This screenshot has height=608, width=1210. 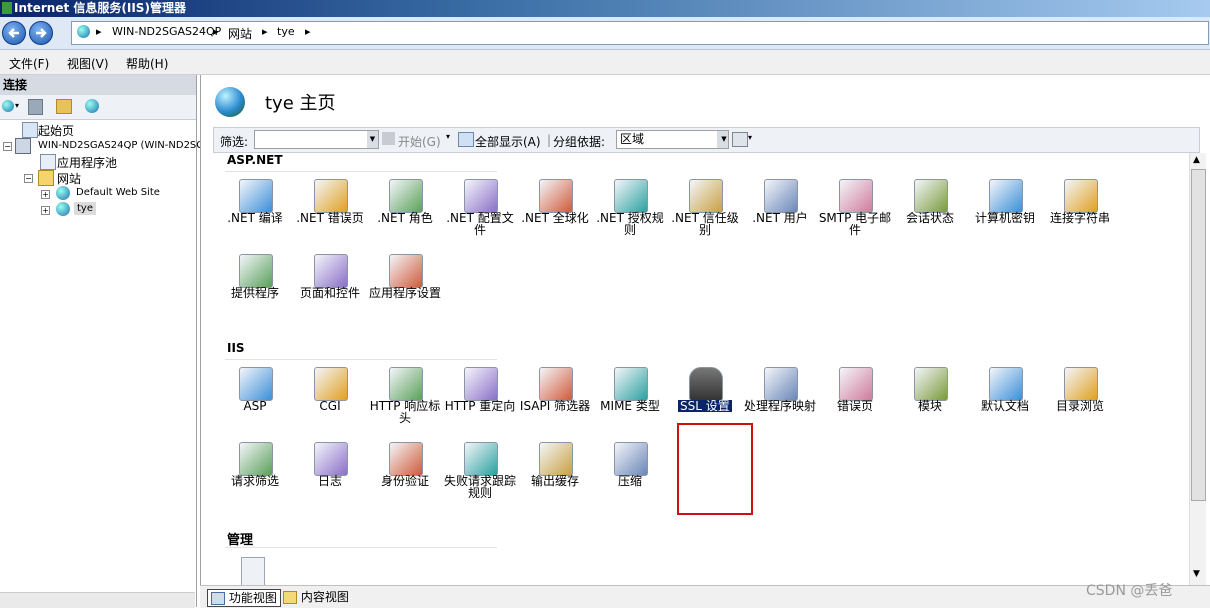 I want to click on connections-toolbar: ▾, so click(x=98, y=107).